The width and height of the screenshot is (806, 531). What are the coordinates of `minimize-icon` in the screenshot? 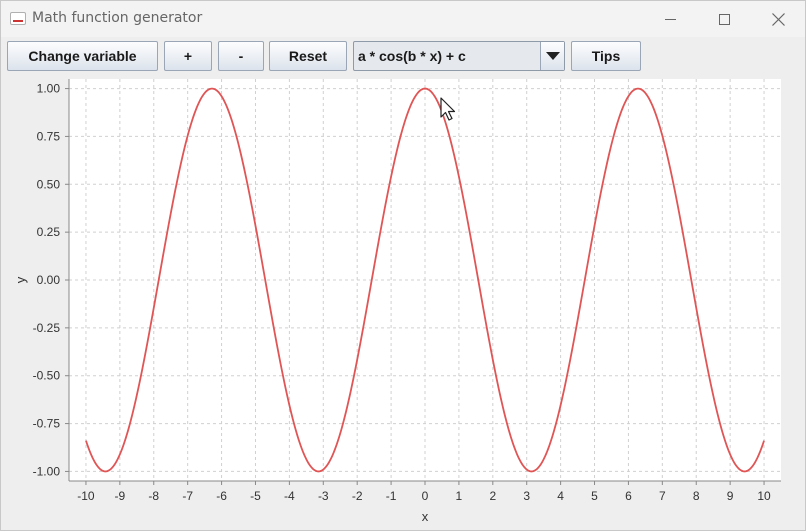 It's located at (670, 19).